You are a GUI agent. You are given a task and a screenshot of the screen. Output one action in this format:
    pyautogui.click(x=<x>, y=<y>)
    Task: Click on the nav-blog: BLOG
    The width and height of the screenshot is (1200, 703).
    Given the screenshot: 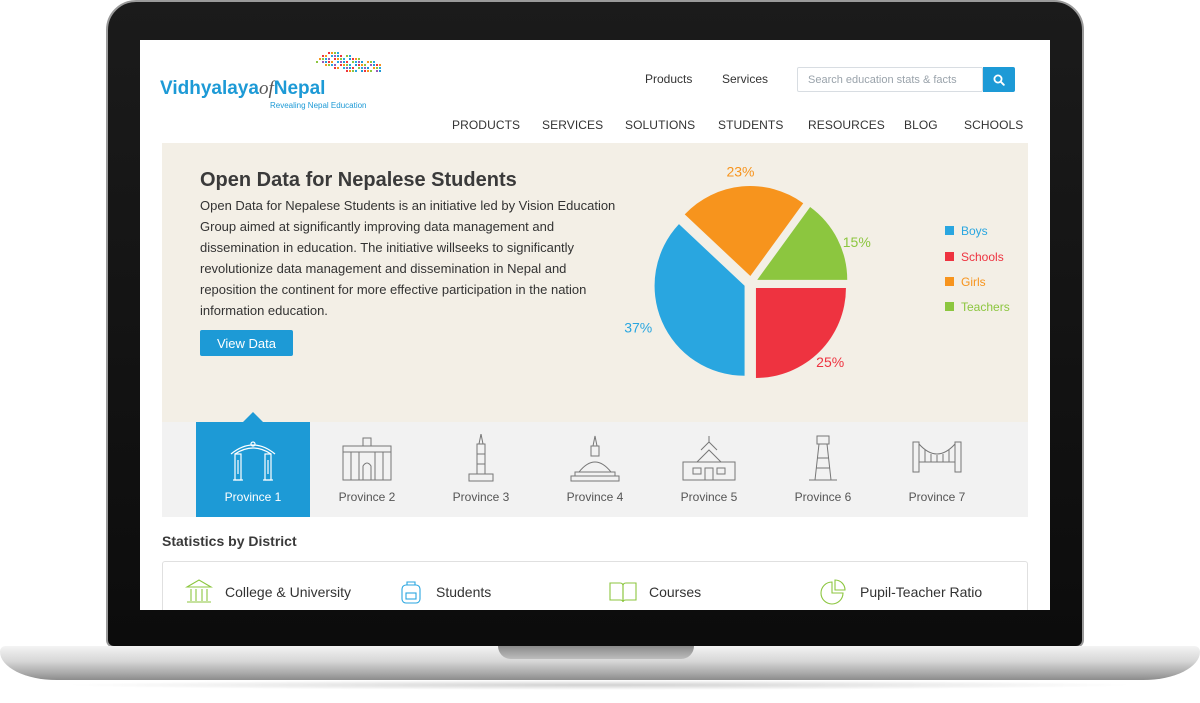 What is the action you would take?
    pyautogui.click(x=921, y=125)
    